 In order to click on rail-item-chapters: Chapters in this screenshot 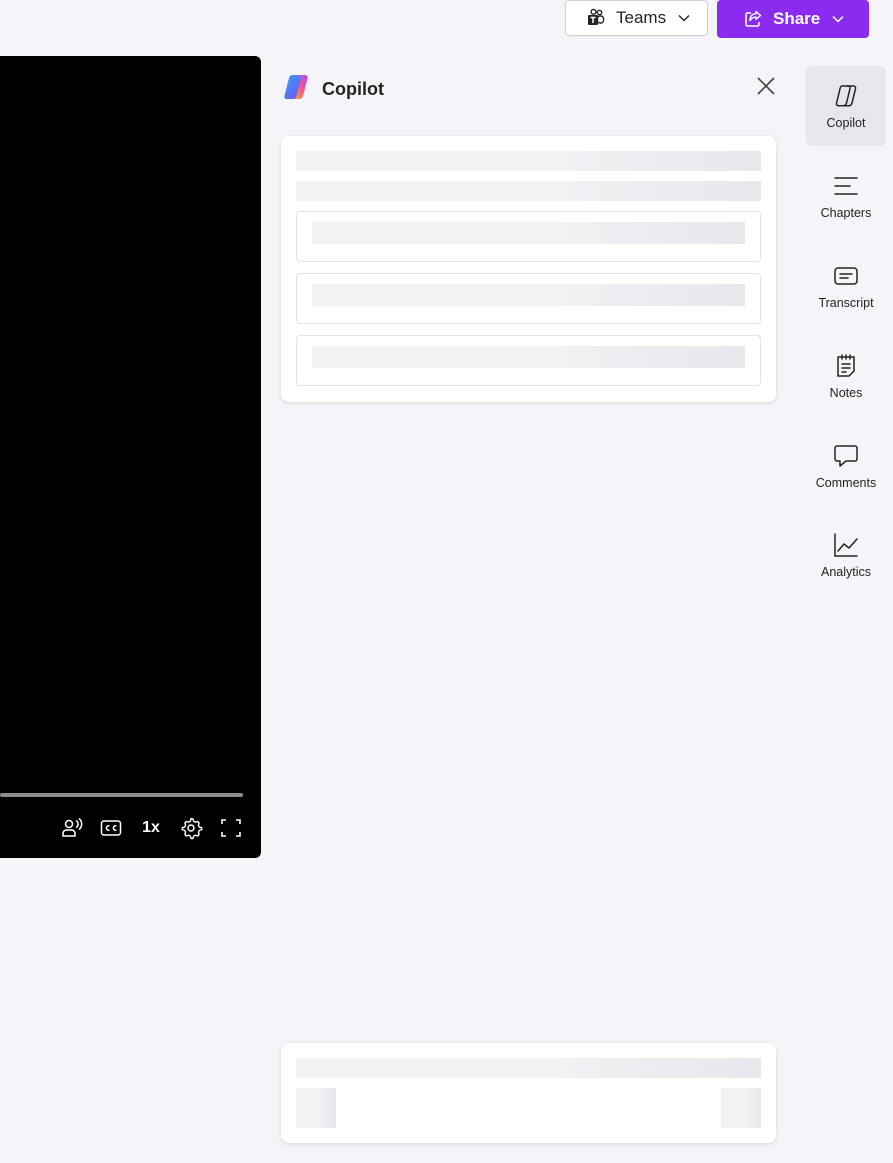, I will do `click(846, 196)`.